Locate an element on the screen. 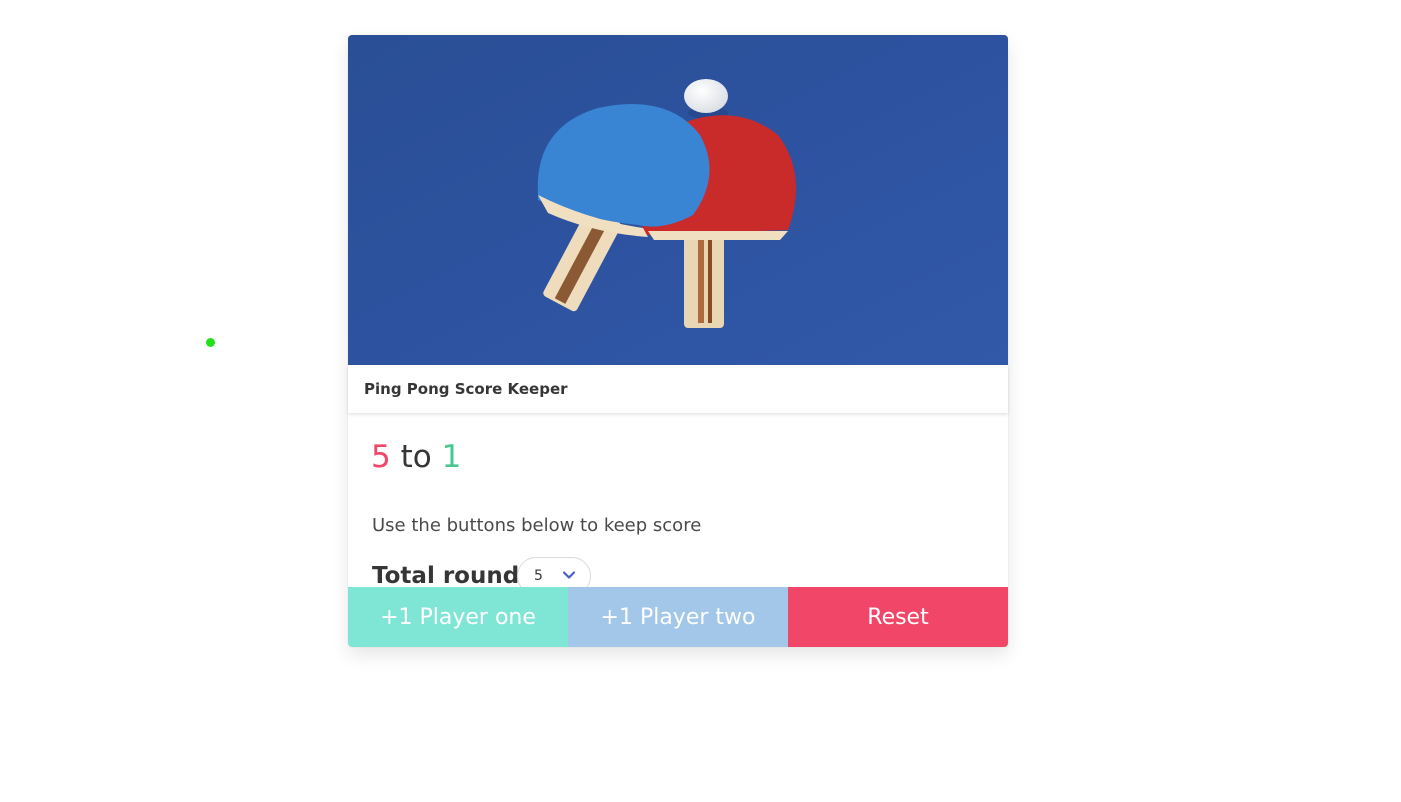  player-one-score: 5 is located at coordinates (381, 457).